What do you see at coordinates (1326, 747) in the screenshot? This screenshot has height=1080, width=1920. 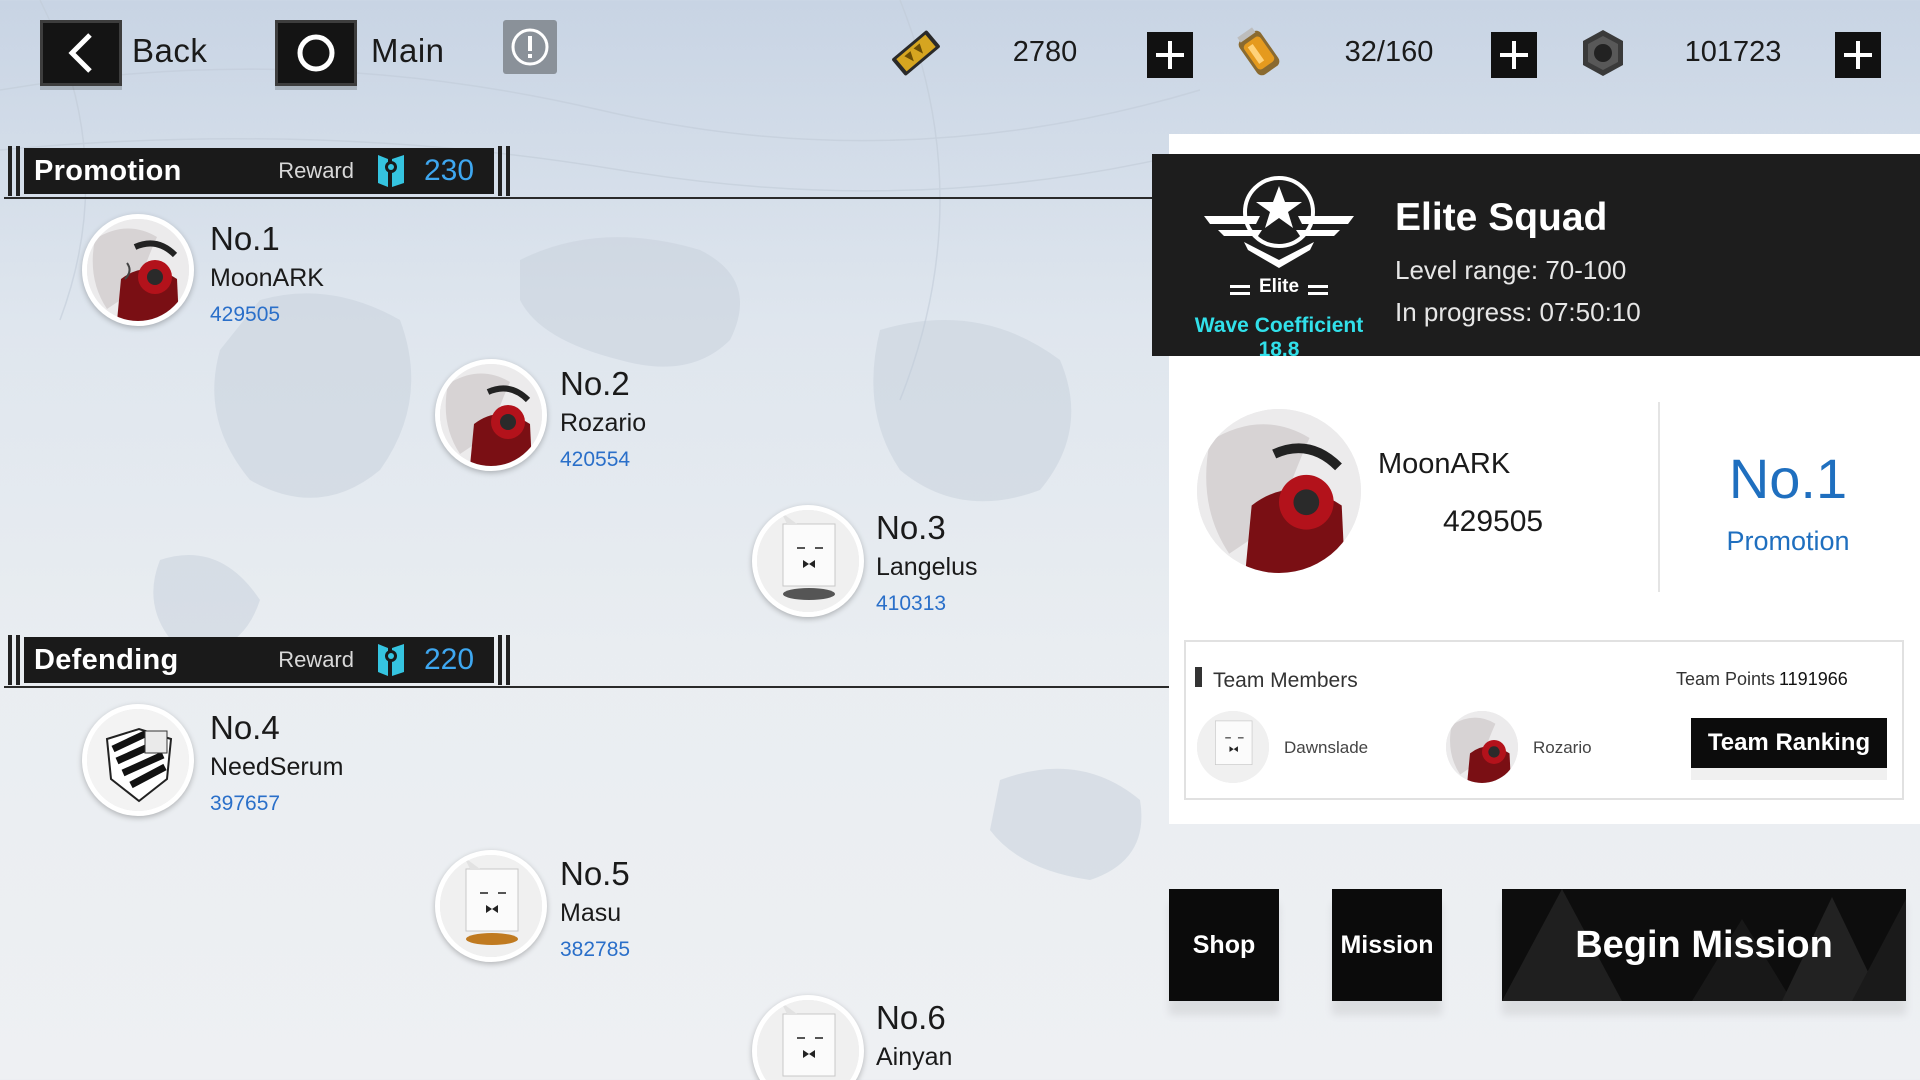 I see `member-name: Dawnslade` at bounding box center [1326, 747].